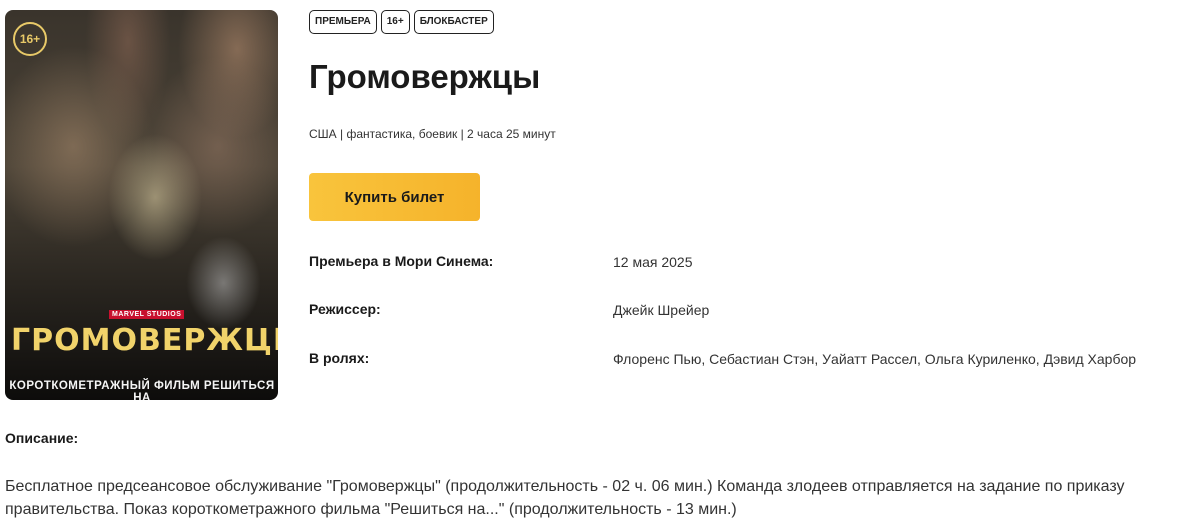  Describe the element at coordinates (653, 262) in the screenshot. I see `premiere-value: 12 мая 2025` at that location.